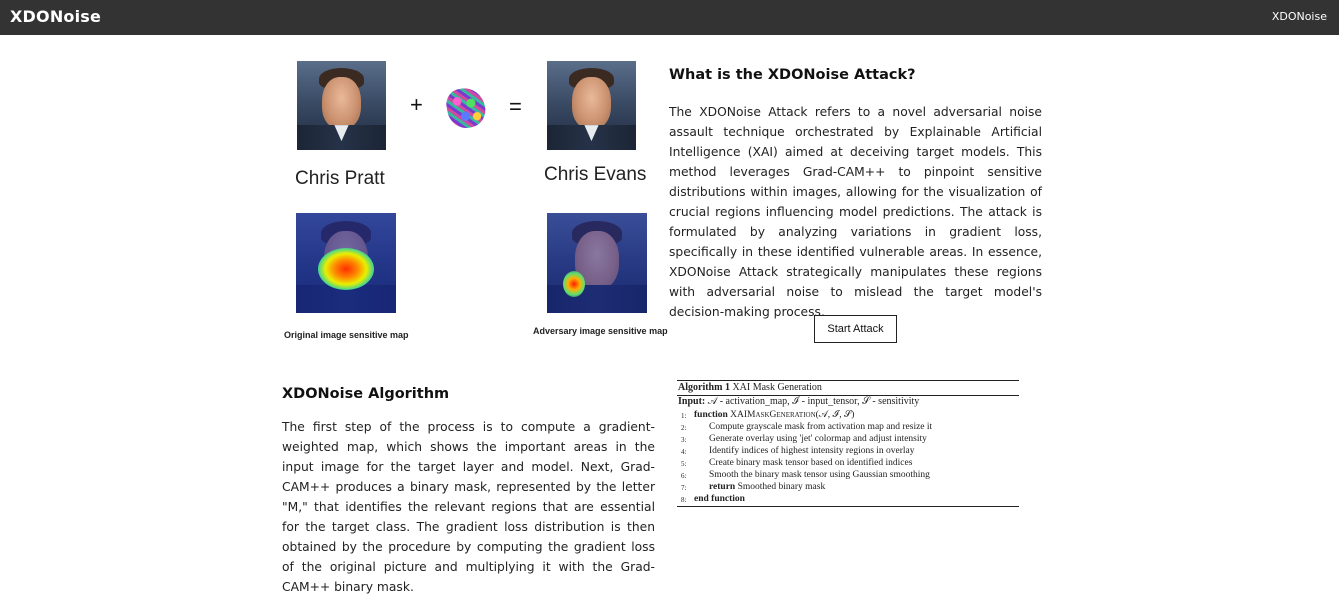 Image resolution: width=1339 pixels, height=597 pixels. What do you see at coordinates (346, 263) in the screenshot?
I see `original-sensitive-map-image` at bounding box center [346, 263].